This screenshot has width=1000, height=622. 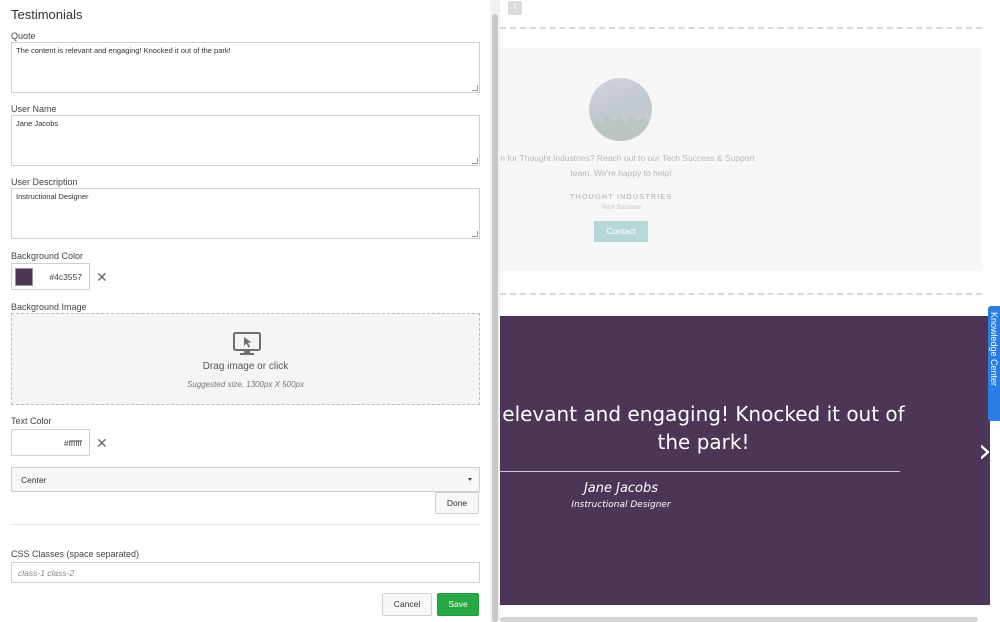 What do you see at coordinates (621, 505) in the screenshot?
I see `testimonial-description: Instructional Designer` at bounding box center [621, 505].